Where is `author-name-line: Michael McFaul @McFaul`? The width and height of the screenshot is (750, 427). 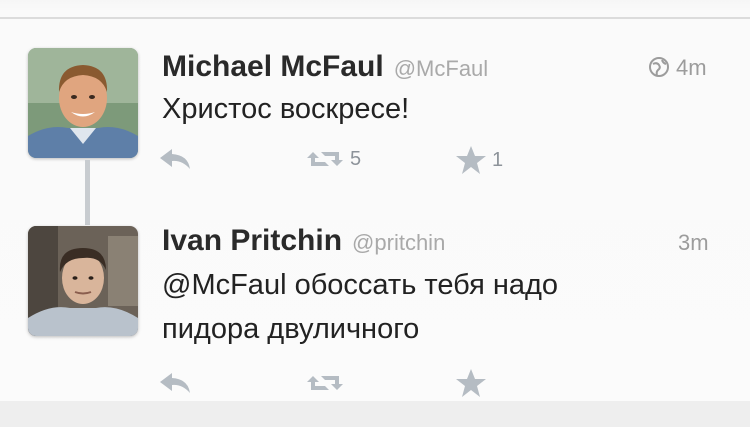 author-name-line: Michael McFaul @McFaul is located at coordinates (325, 67).